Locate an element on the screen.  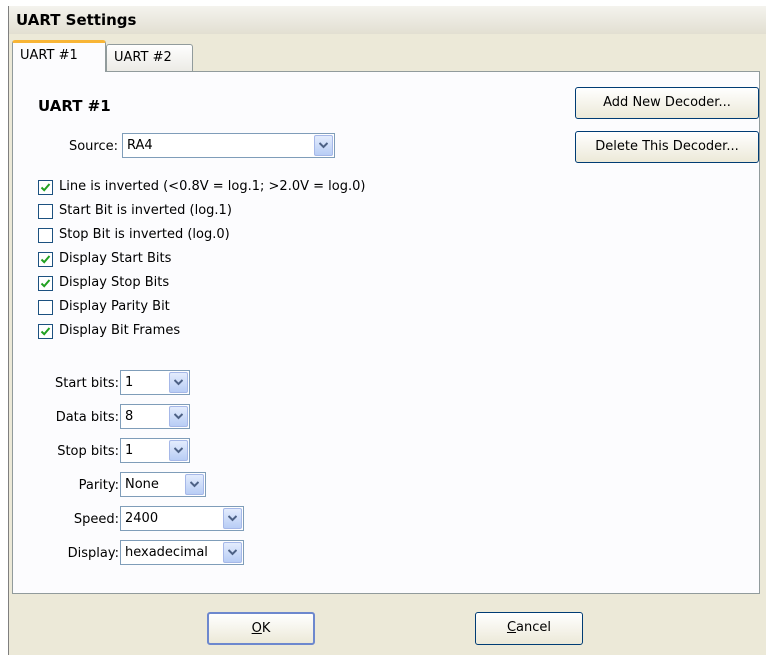
cancel-button: Cancel is located at coordinates (529, 628).